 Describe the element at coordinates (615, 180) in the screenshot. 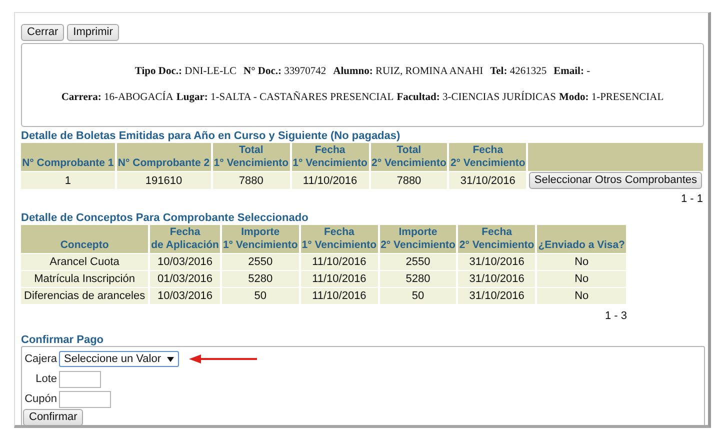

I see `select-button: Seleccionar Otros Comprobantes` at that location.